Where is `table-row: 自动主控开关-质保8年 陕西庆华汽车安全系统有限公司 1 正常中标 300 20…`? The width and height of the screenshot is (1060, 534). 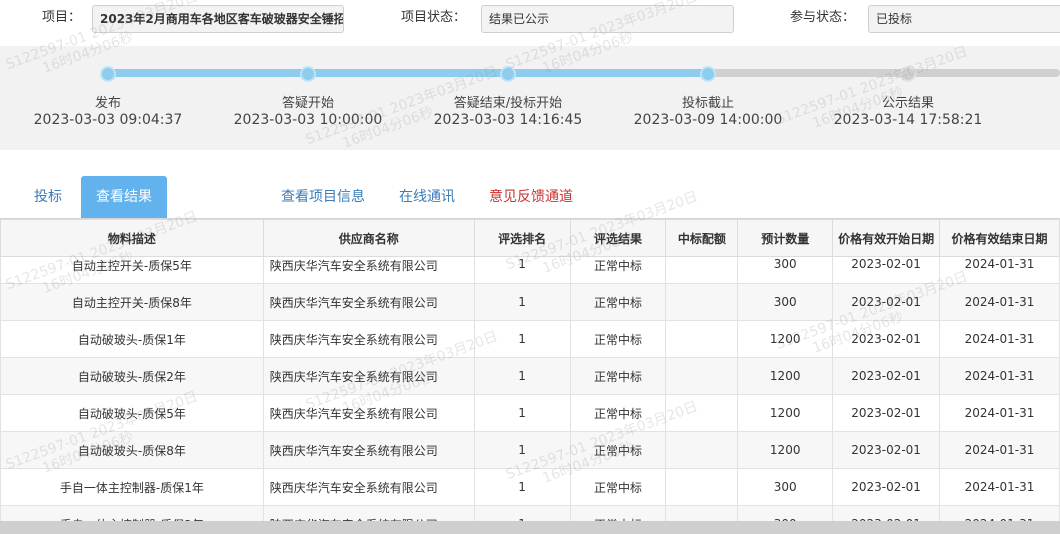 table-row: 自动主控开关-质保8年 陕西庆华汽车安全系统有限公司 1 正常中标 300 20… is located at coordinates (530, 302).